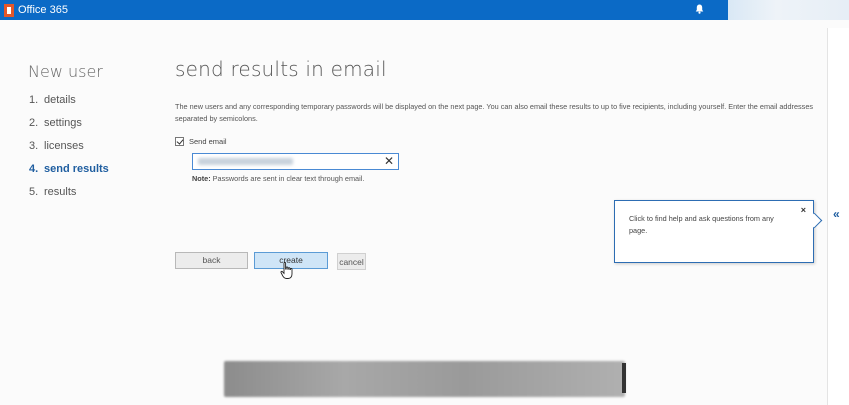 Image resolution: width=849 pixels, height=405 pixels. I want to click on expand-panel-chevron-icon: «, so click(836, 214).